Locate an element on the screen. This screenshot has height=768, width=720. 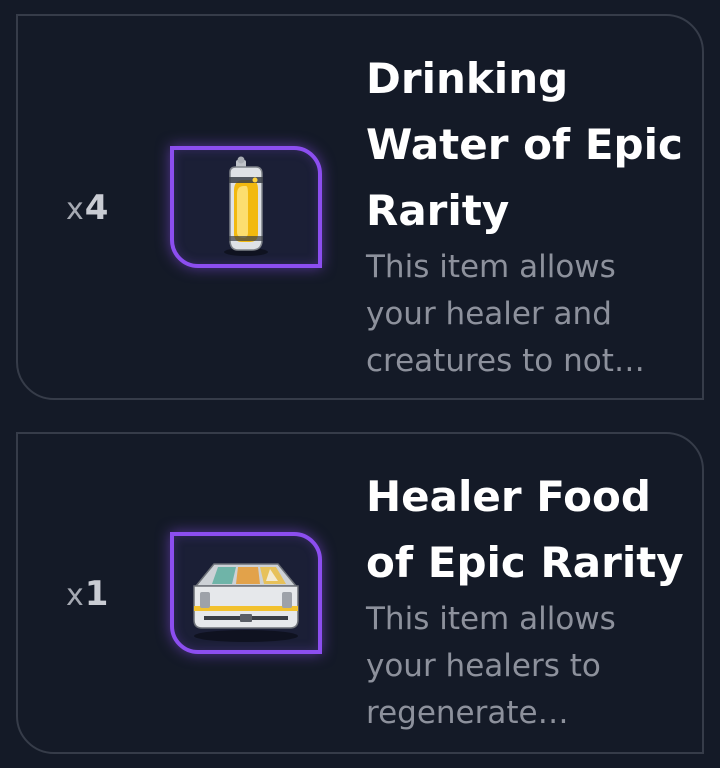
water-bottle-icon is located at coordinates (246, 206).